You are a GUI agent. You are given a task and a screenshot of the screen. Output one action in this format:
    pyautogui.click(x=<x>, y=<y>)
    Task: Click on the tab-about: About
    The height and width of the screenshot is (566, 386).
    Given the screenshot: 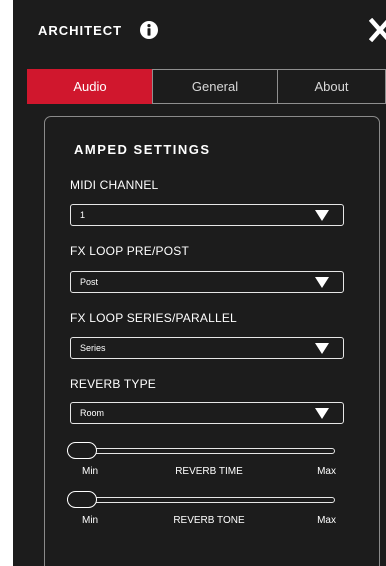 What is the action you would take?
    pyautogui.click(x=331, y=86)
    